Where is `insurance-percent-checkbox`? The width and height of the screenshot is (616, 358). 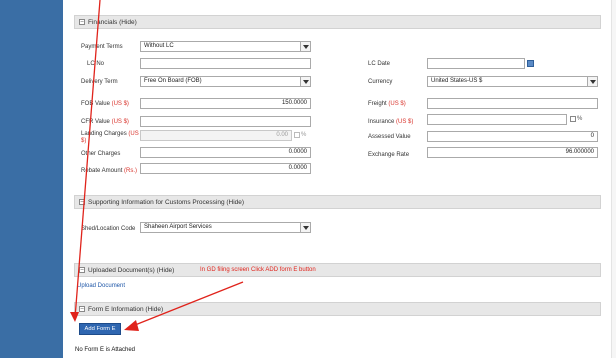
insurance-percent-checkbox is located at coordinates (573, 119).